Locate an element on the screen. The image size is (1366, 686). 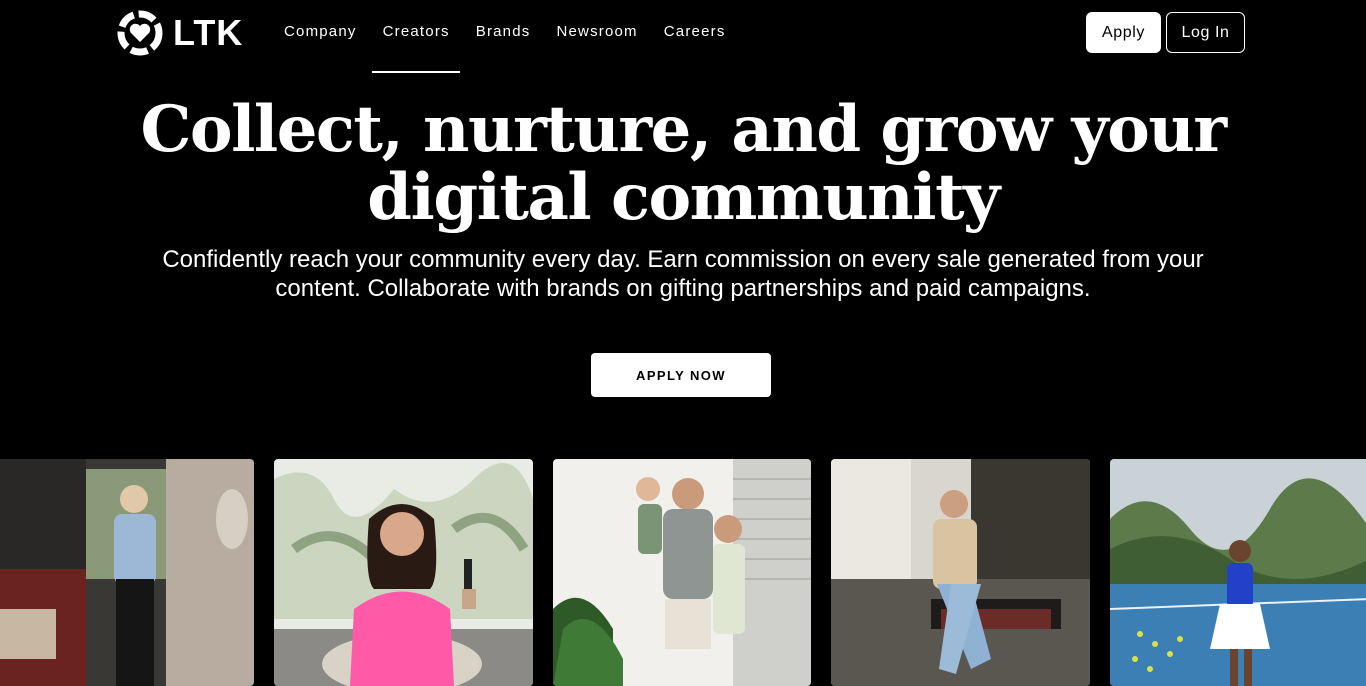
apply-button: Apply is located at coordinates (1123, 32).